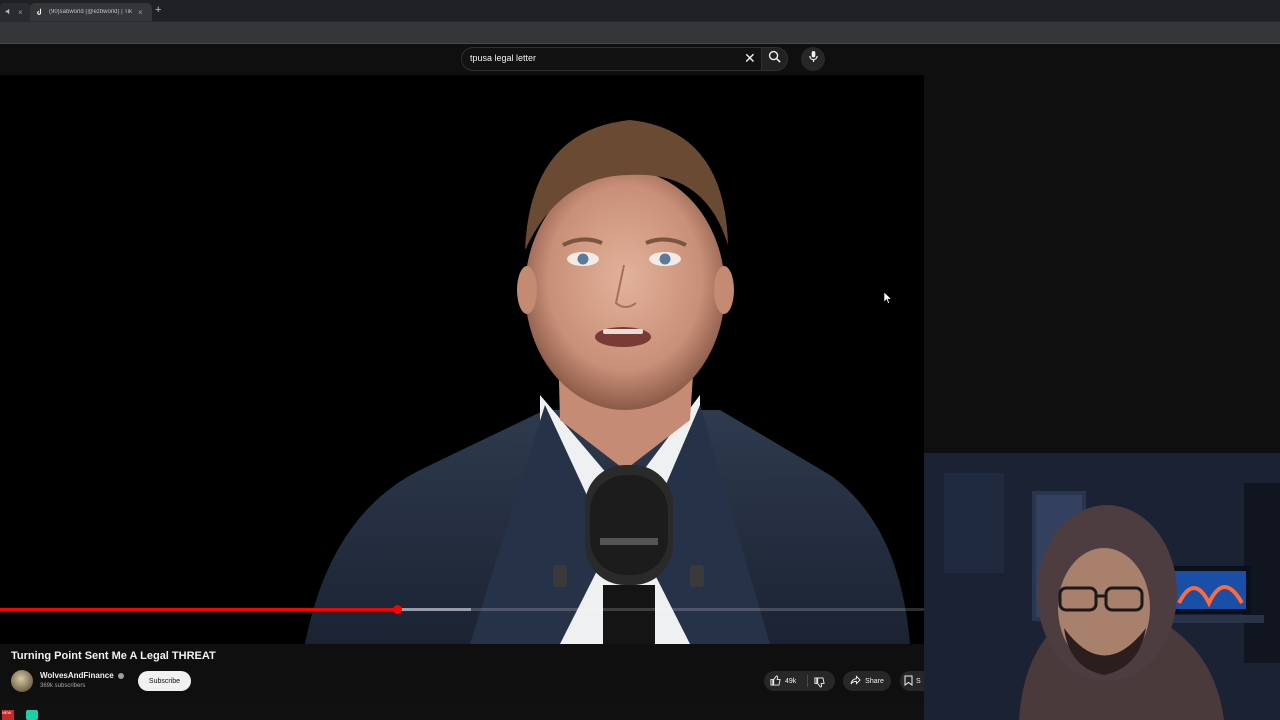  What do you see at coordinates (855, 681) in the screenshot?
I see `share-icon` at bounding box center [855, 681].